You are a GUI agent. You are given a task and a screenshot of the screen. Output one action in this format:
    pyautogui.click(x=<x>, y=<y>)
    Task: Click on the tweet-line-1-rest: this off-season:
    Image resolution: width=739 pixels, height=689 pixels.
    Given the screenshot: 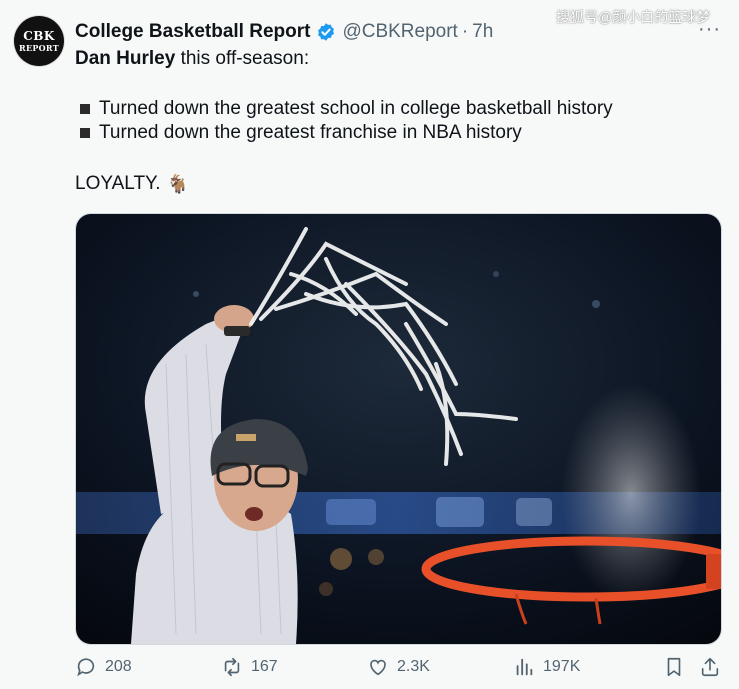 What is the action you would take?
    pyautogui.click(x=242, y=58)
    